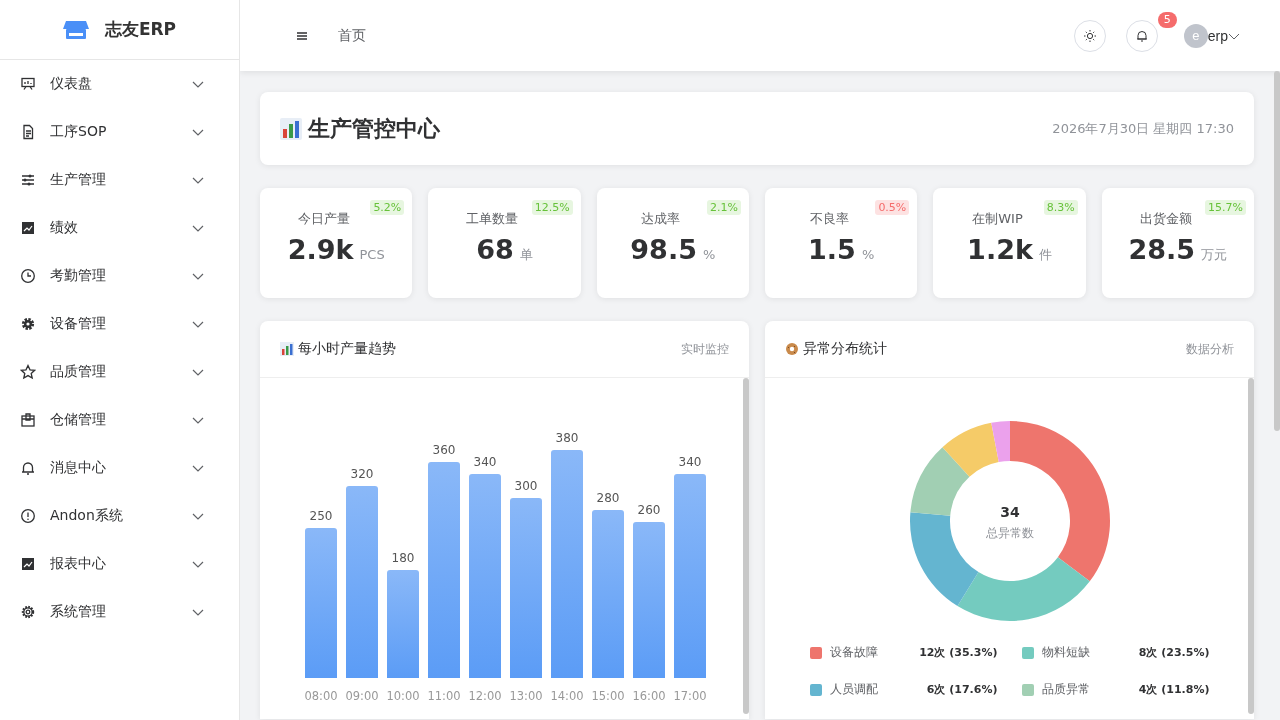  Describe the element at coordinates (663, 249) in the screenshot. I see `kpi-value: 98.5` at that location.